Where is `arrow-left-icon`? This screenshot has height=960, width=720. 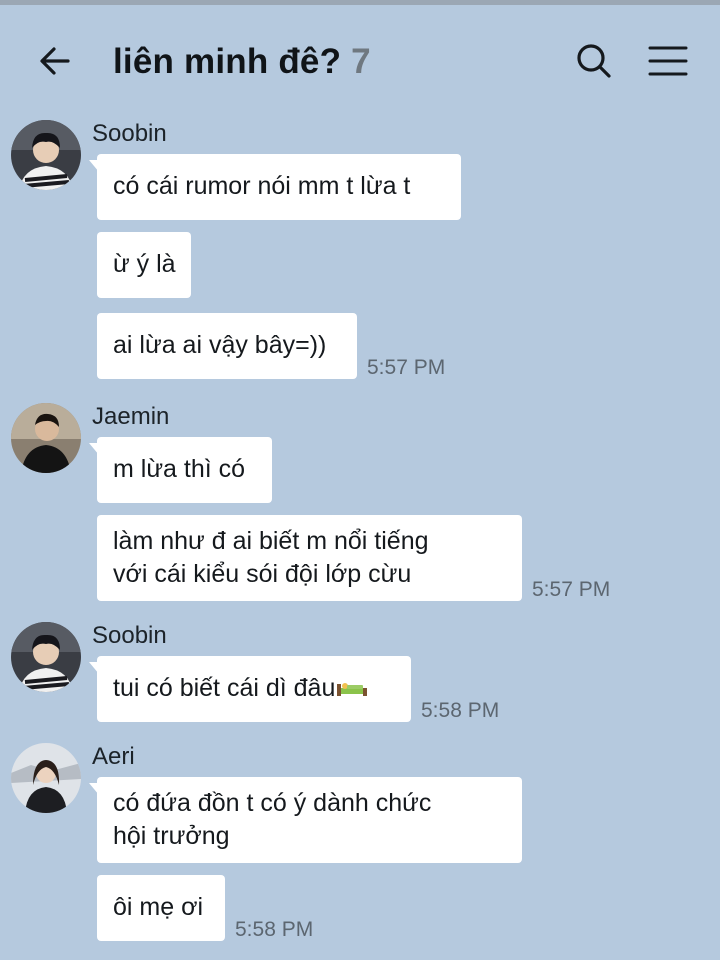 arrow-left-icon is located at coordinates (55, 61).